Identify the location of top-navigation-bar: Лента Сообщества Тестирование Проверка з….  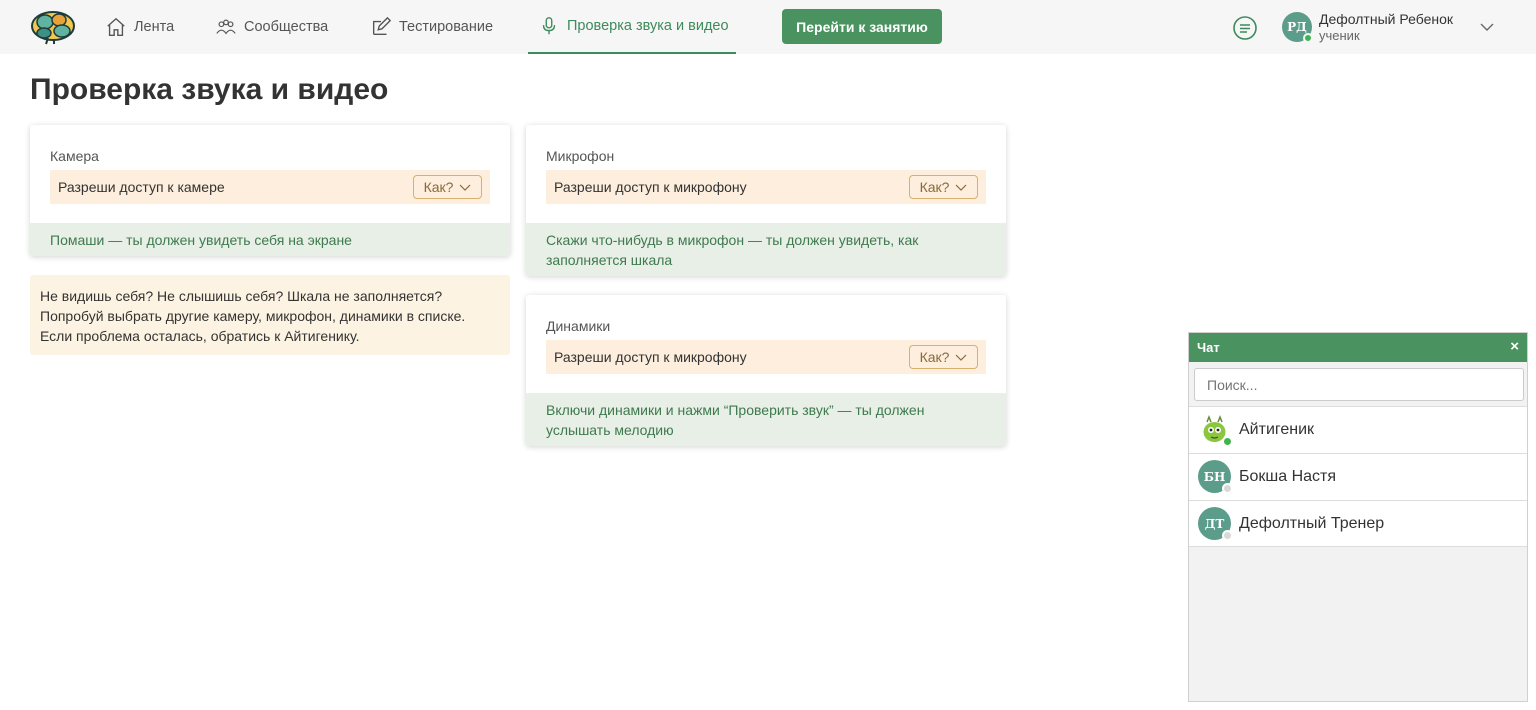
(768, 27).